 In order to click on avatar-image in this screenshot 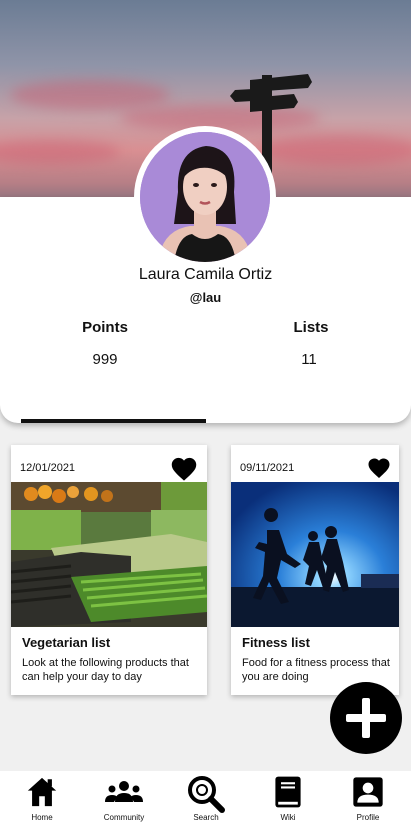, I will do `click(205, 197)`.